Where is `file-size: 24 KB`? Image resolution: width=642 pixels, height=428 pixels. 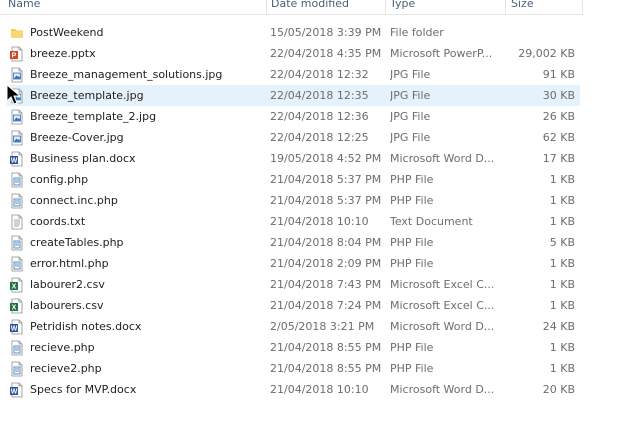 file-size: 24 KB is located at coordinates (558, 326).